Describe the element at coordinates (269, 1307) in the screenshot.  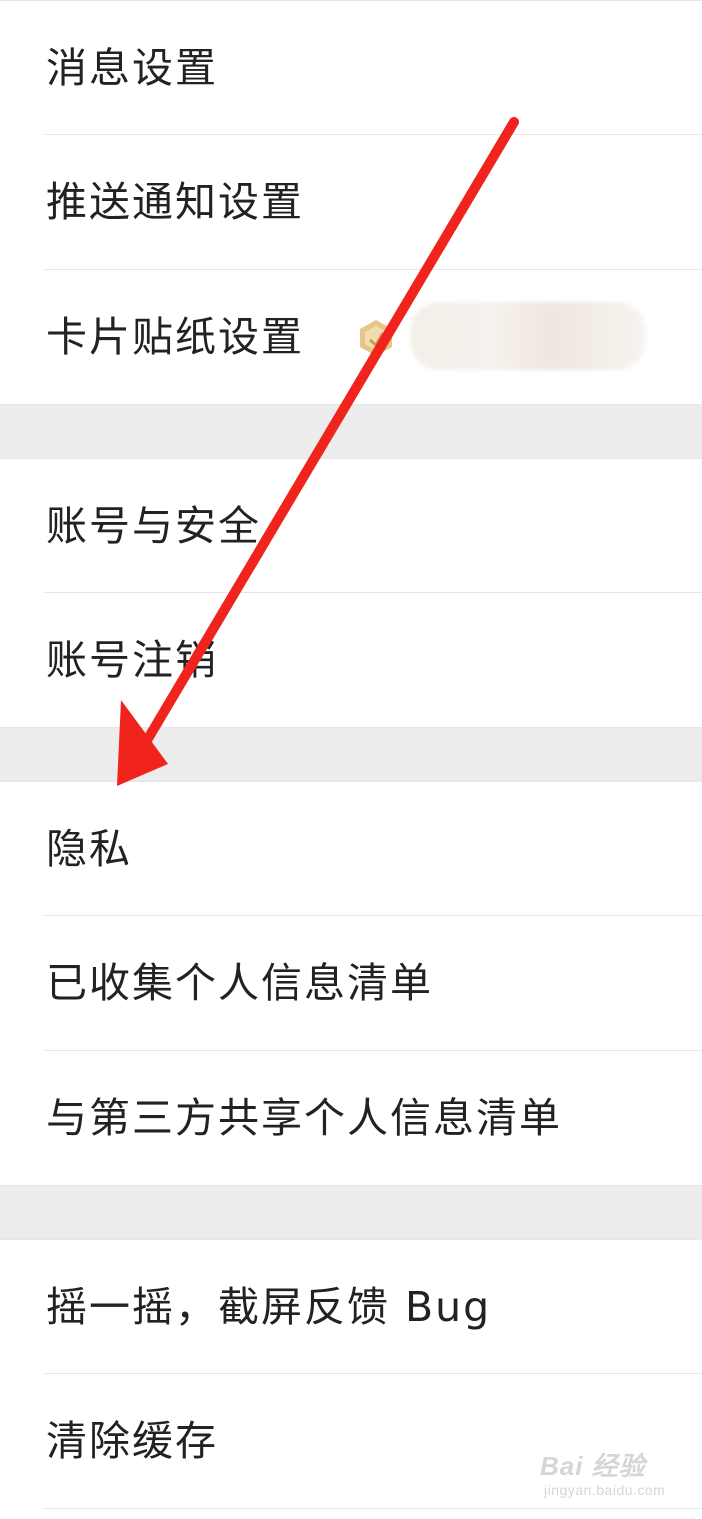
I see `settings-item-label: 摇一摇，截屏反馈 Bug` at that location.